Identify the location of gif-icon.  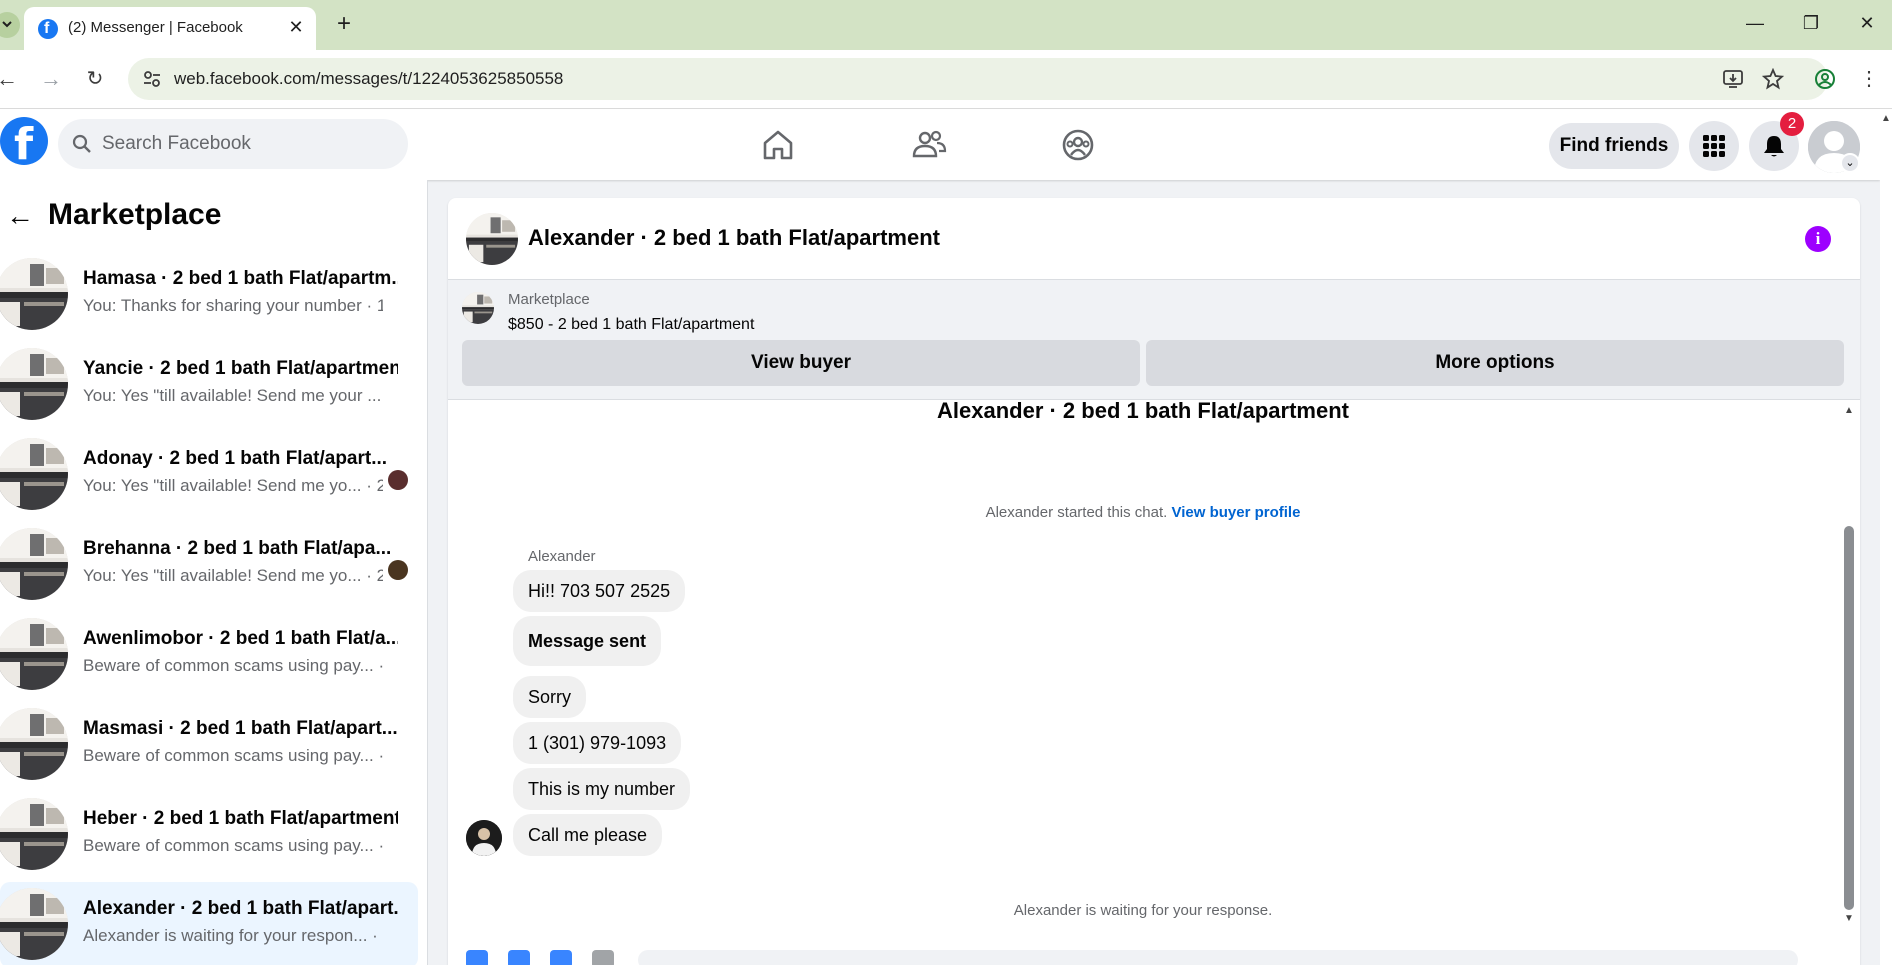
(603, 957).